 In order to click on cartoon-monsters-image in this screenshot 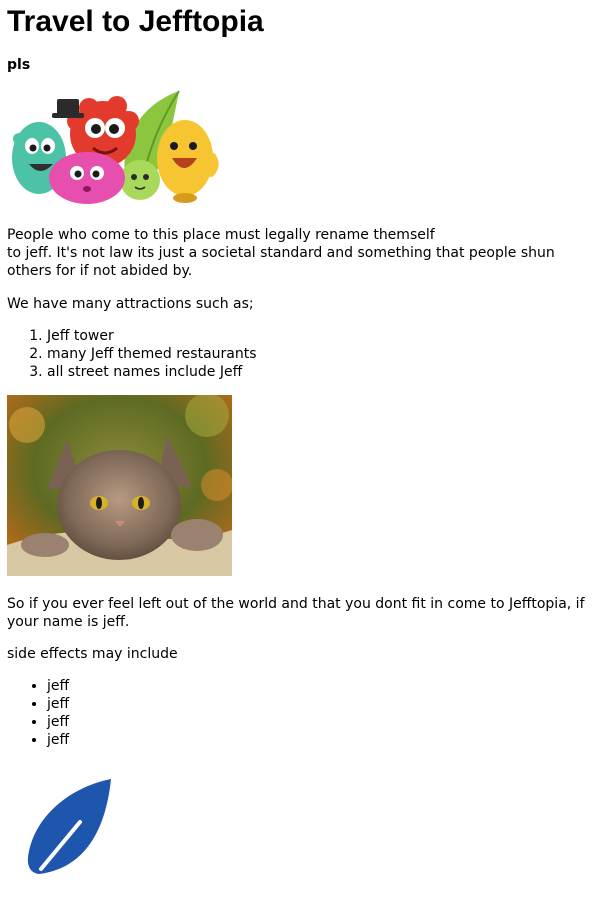, I will do `click(115, 147)`.